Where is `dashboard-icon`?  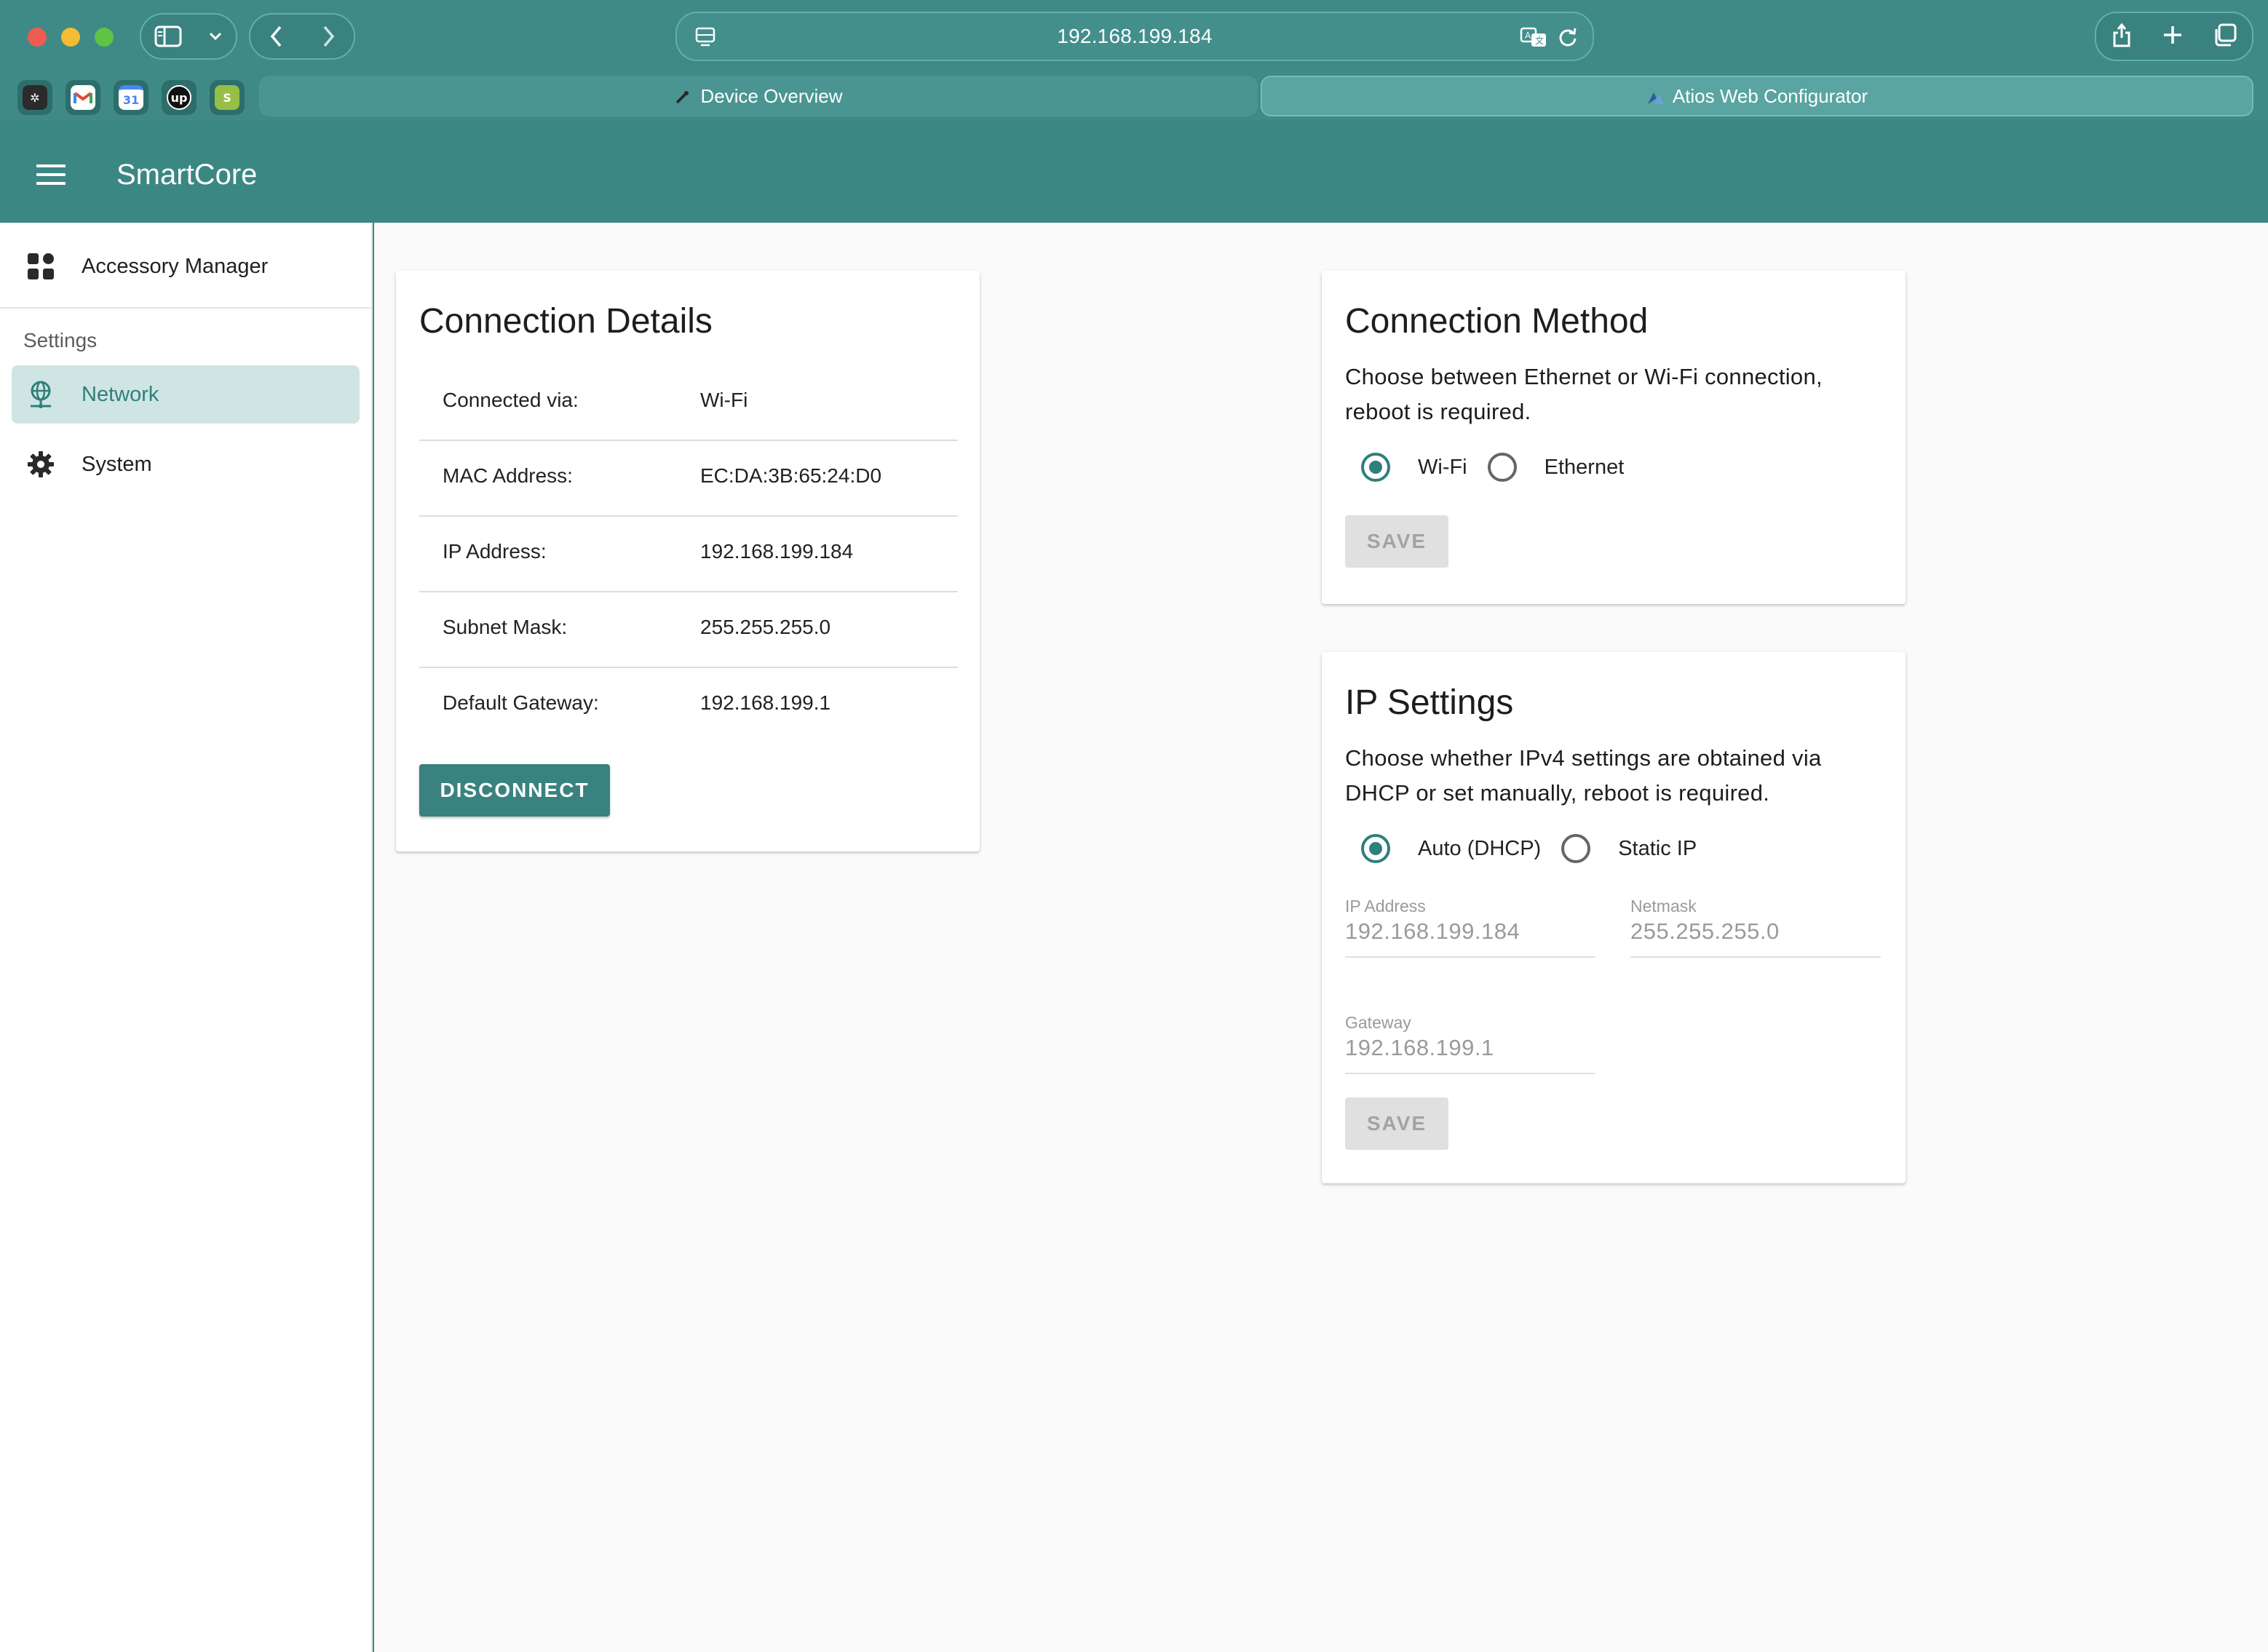
dashboard-icon is located at coordinates (40, 266).